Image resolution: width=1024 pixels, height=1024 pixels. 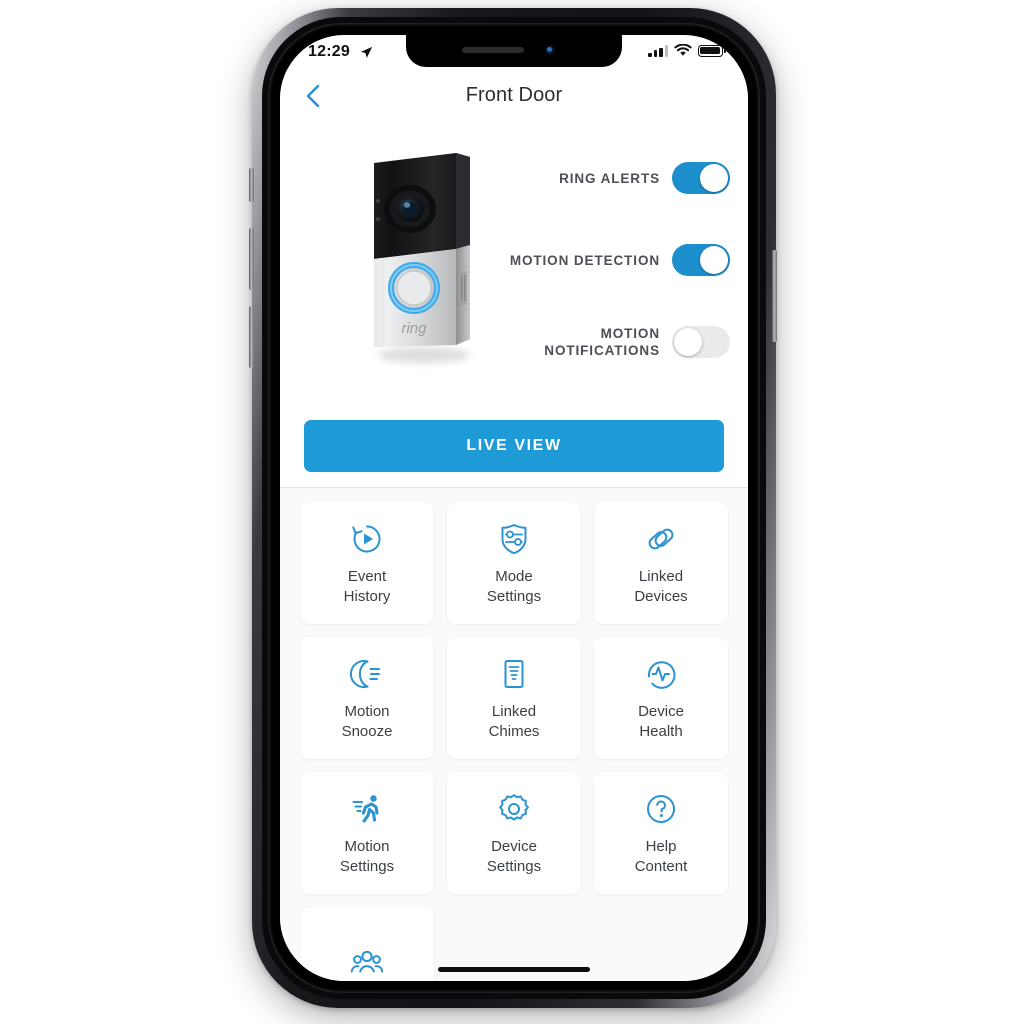 What do you see at coordinates (661, 721) in the screenshot?
I see `tile-label: Device Health` at bounding box center [661, 721].